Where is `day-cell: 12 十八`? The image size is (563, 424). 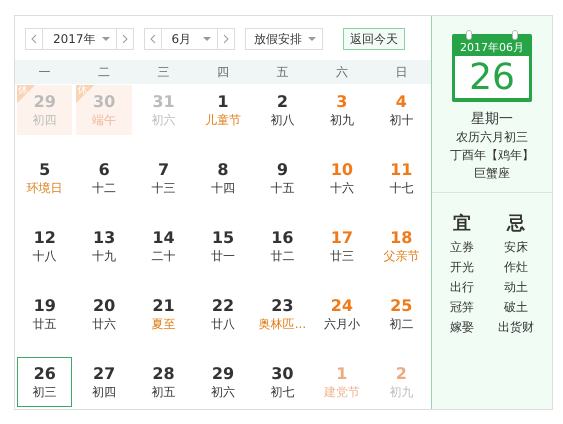
day-cell: 12 十八 is located at coordinates (44, 246).